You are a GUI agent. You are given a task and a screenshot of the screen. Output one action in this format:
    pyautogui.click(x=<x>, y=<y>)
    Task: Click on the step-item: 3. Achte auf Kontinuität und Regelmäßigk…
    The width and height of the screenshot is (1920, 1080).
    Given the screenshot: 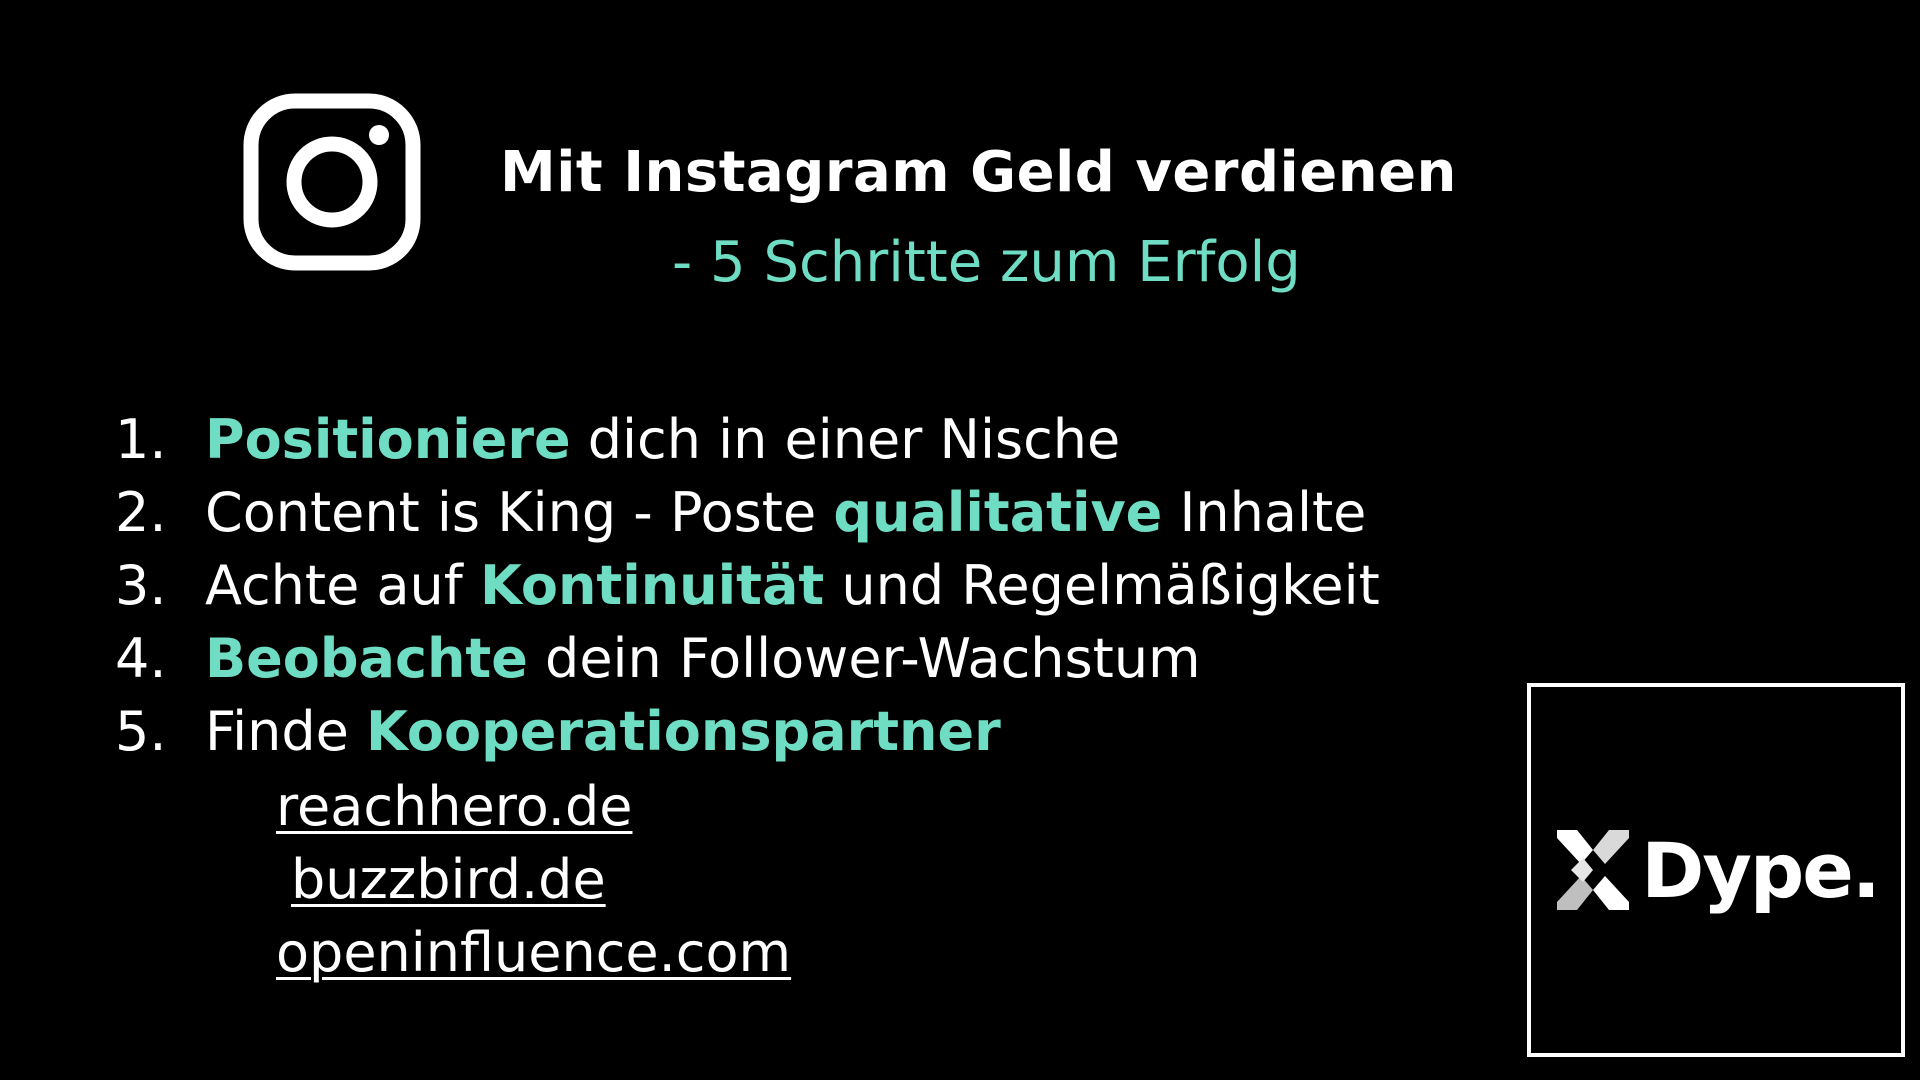 What is the action you would take?
    pyautogui.click(x=747, y=585)
    